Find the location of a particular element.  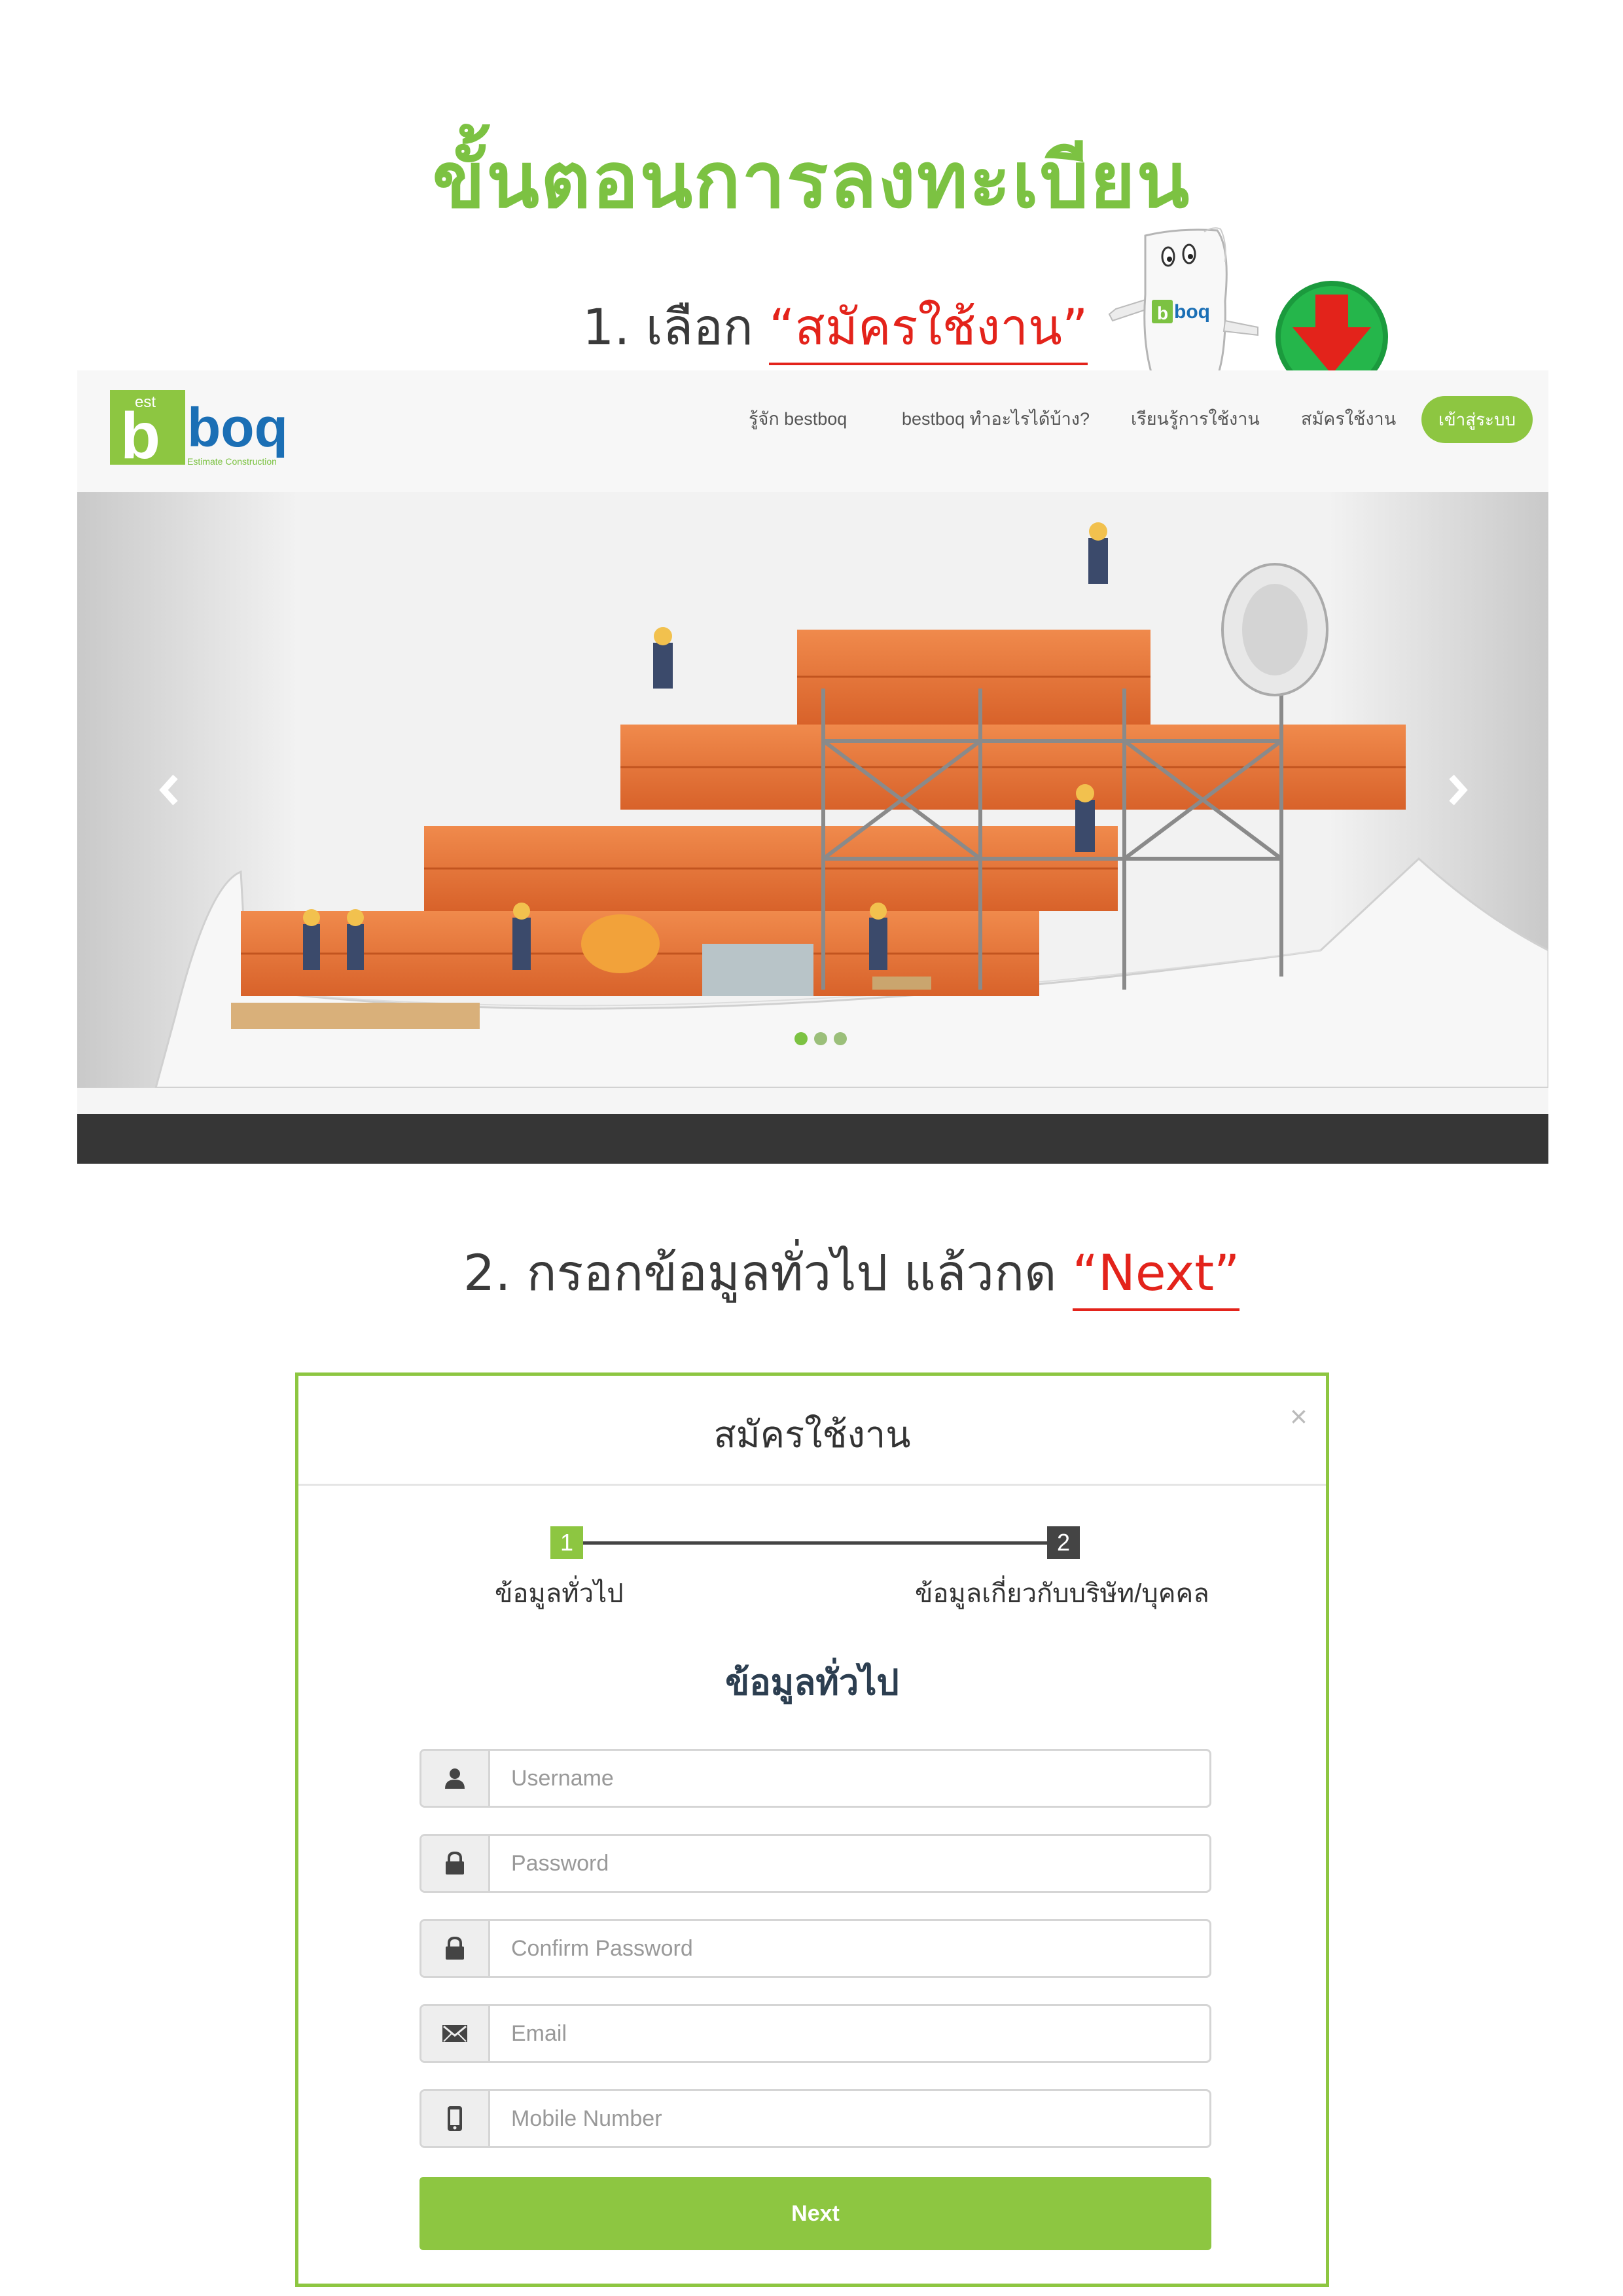

step-2-label: ข้อมูลเกี่ยวกับบริษัท/บุคคล is located at coordinates (1062, 1594).